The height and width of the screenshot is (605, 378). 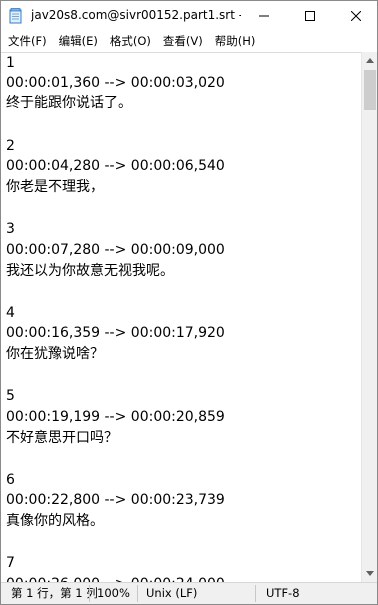 I want to click on cursor-position: 第 1 行，第 1 列, so click(x=54, y=593).